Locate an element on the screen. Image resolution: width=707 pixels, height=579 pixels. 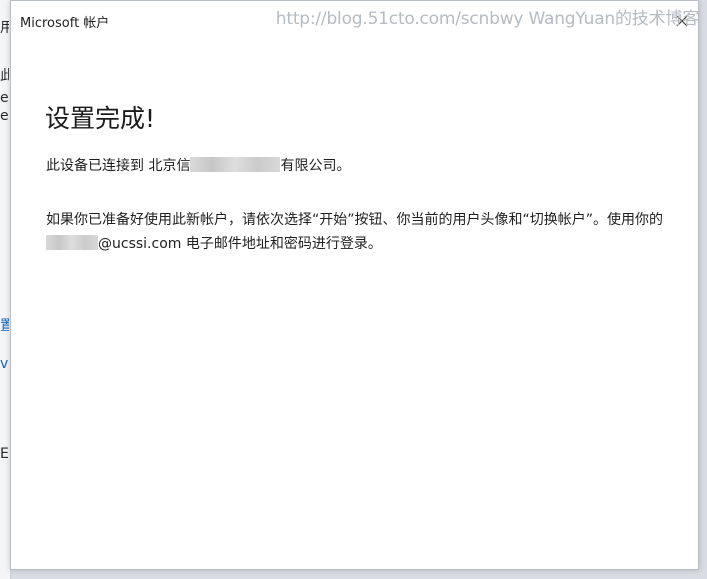
window-title: Microsoft 帐户 is located at coordinates (65, 23).